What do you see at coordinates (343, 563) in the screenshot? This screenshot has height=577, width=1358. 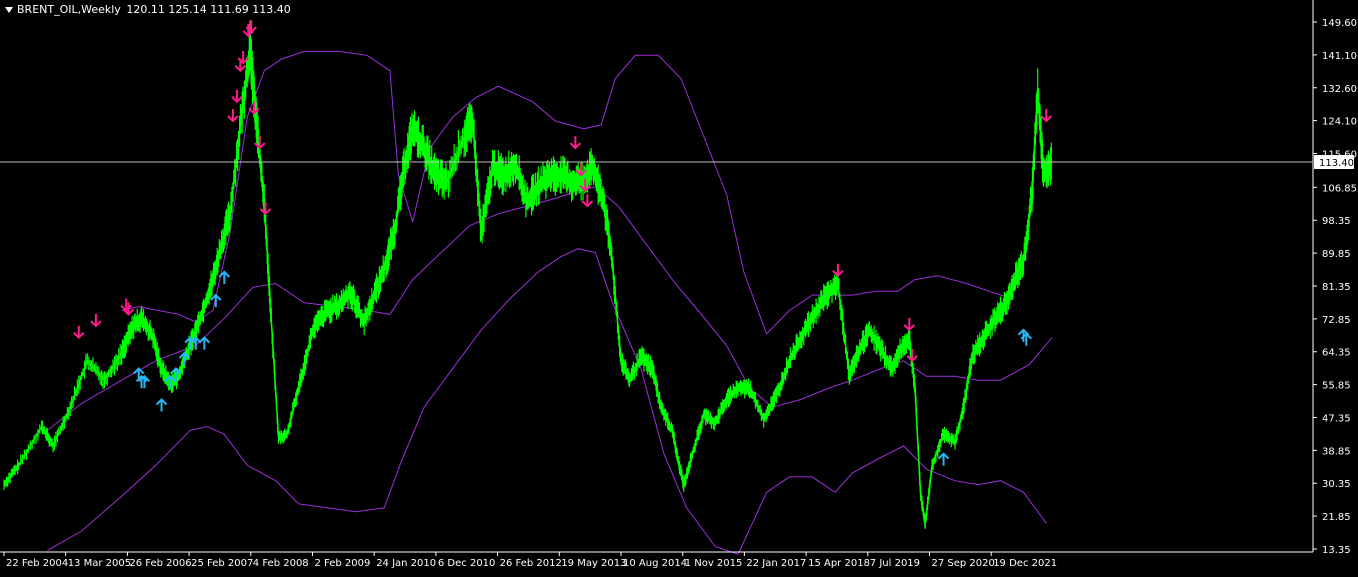 I see `x-tick-label: 2 Feb 2009` at bounding box center [343, 563].